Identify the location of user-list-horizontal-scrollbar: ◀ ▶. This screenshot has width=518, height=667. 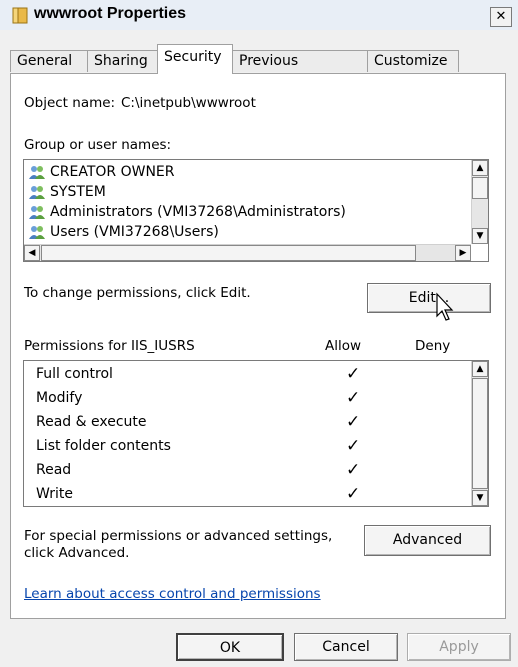
(247, 252).